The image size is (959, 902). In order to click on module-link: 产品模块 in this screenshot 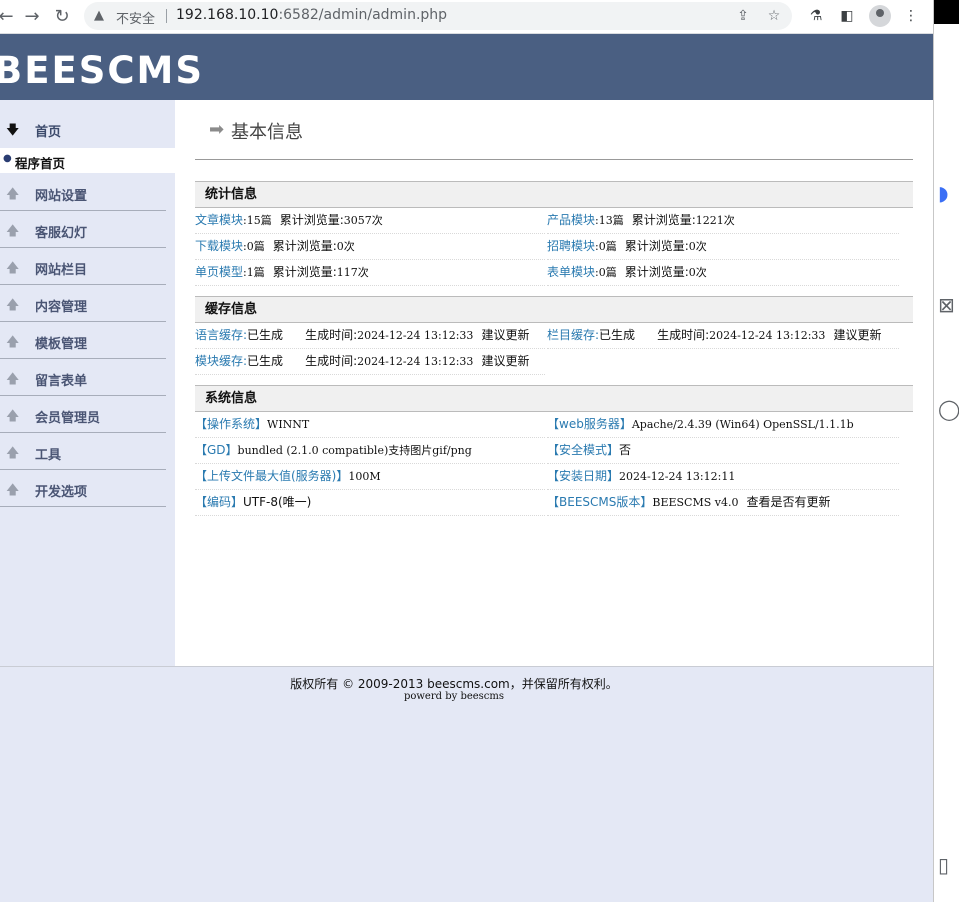, I will do `click(571, 220)`.